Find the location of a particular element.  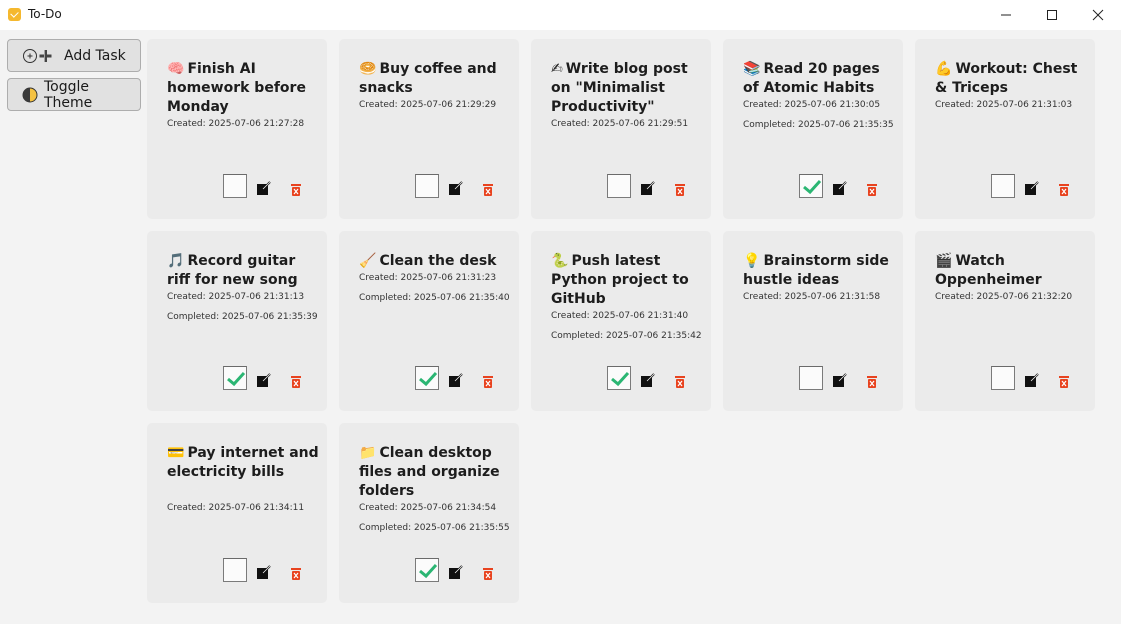

close-button is located at coordinates (1098, 15).